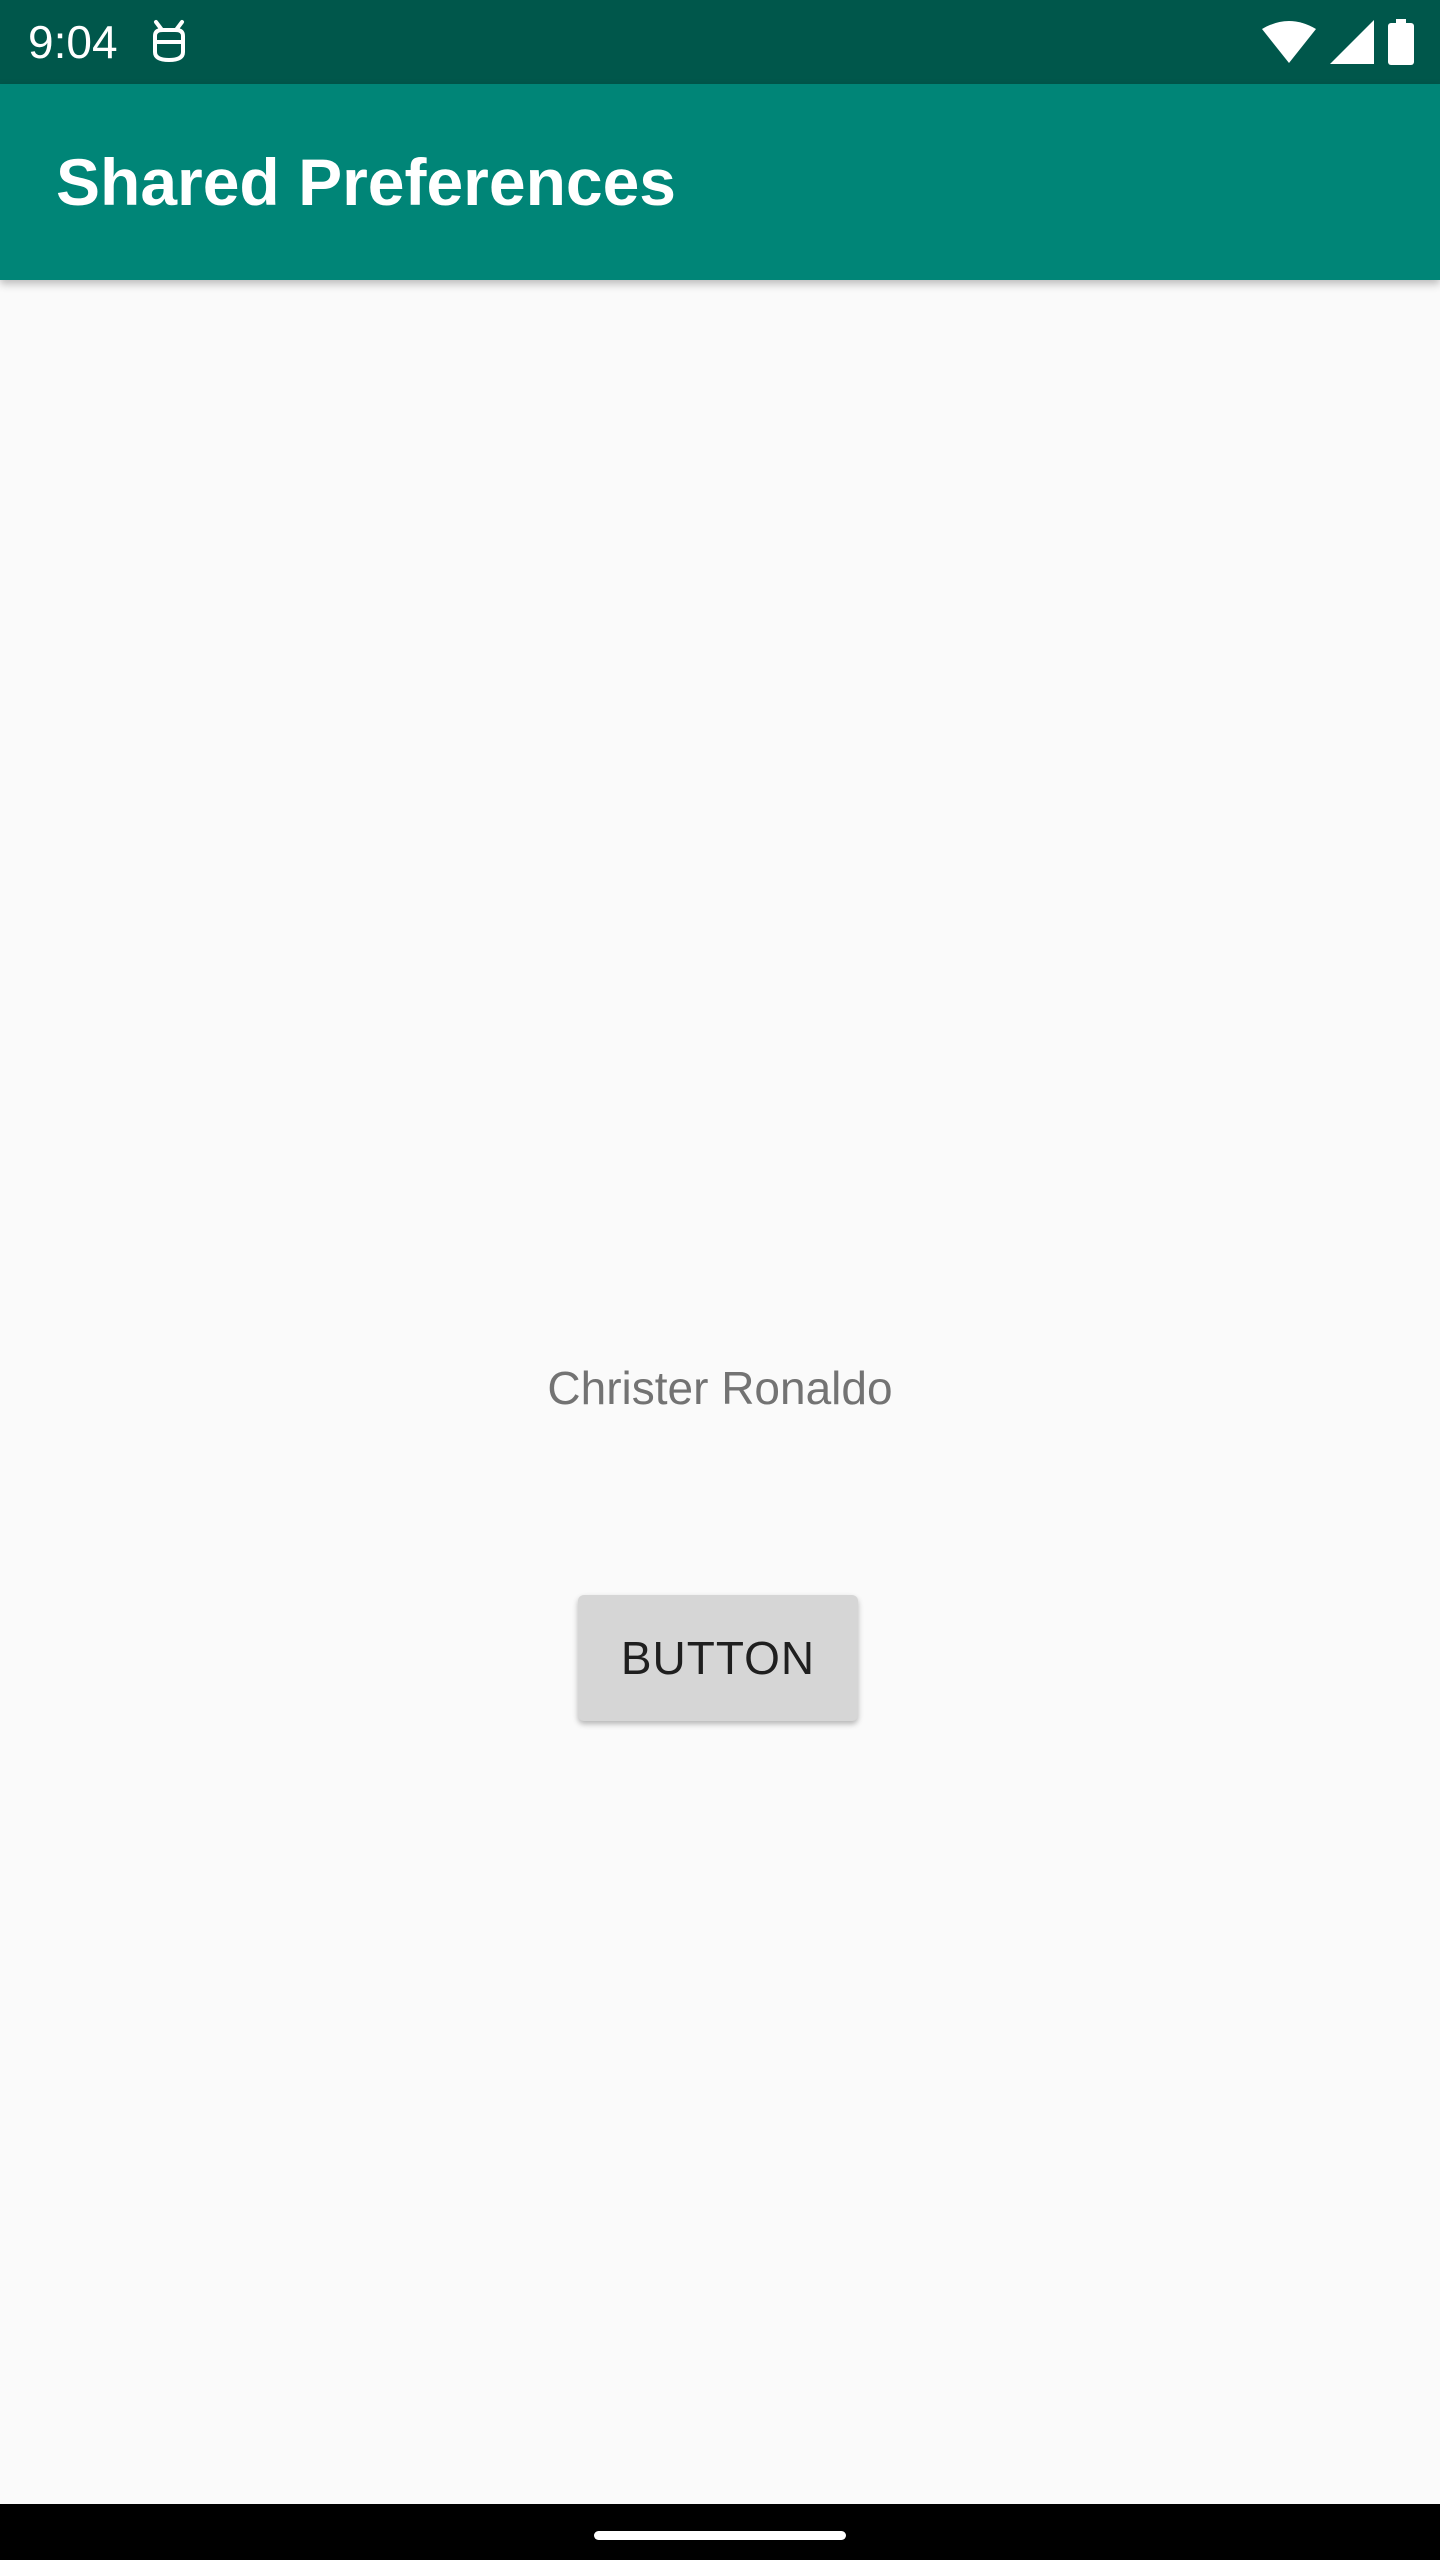 The image size is (1440, 2560). Describe the element at coordinates (720, 1388) in the screenshot. I see `name-text: Christer Ronaldo` at that location.